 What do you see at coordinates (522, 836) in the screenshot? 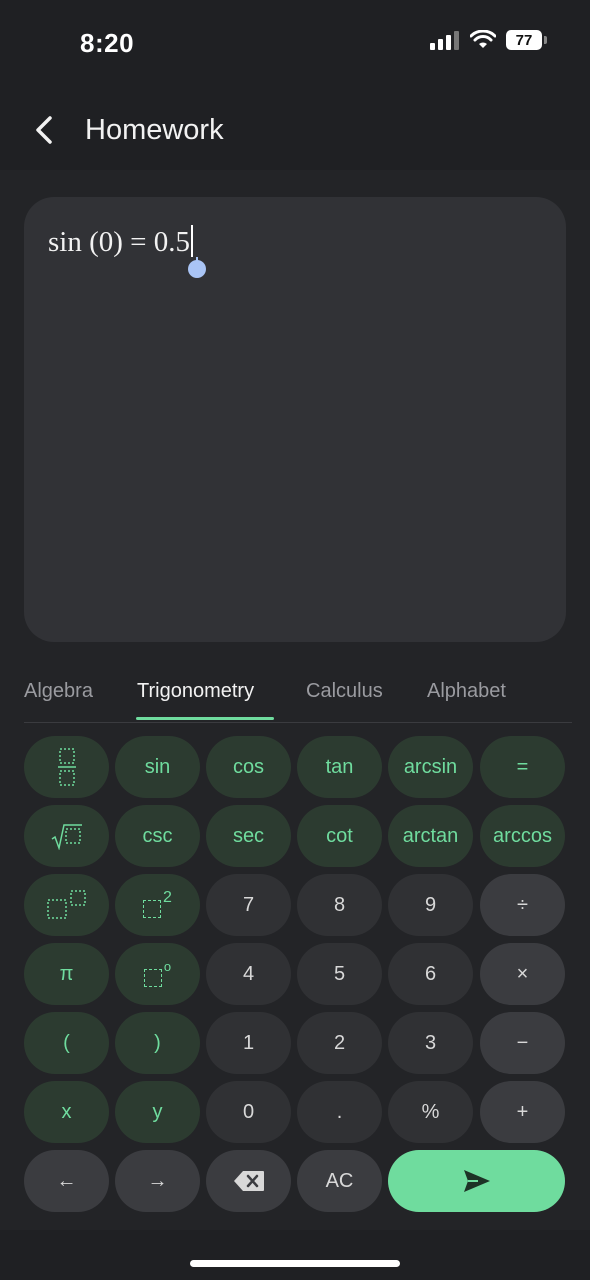
I see `arccos-key: arccos` at bounding box center [522, 836].